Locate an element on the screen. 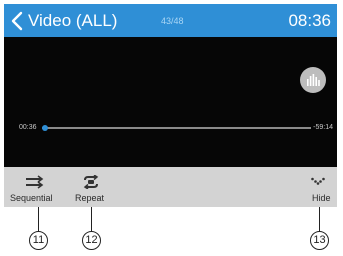 The image size is (343, 256). repeat-icon is located at coordinates (91, 182).